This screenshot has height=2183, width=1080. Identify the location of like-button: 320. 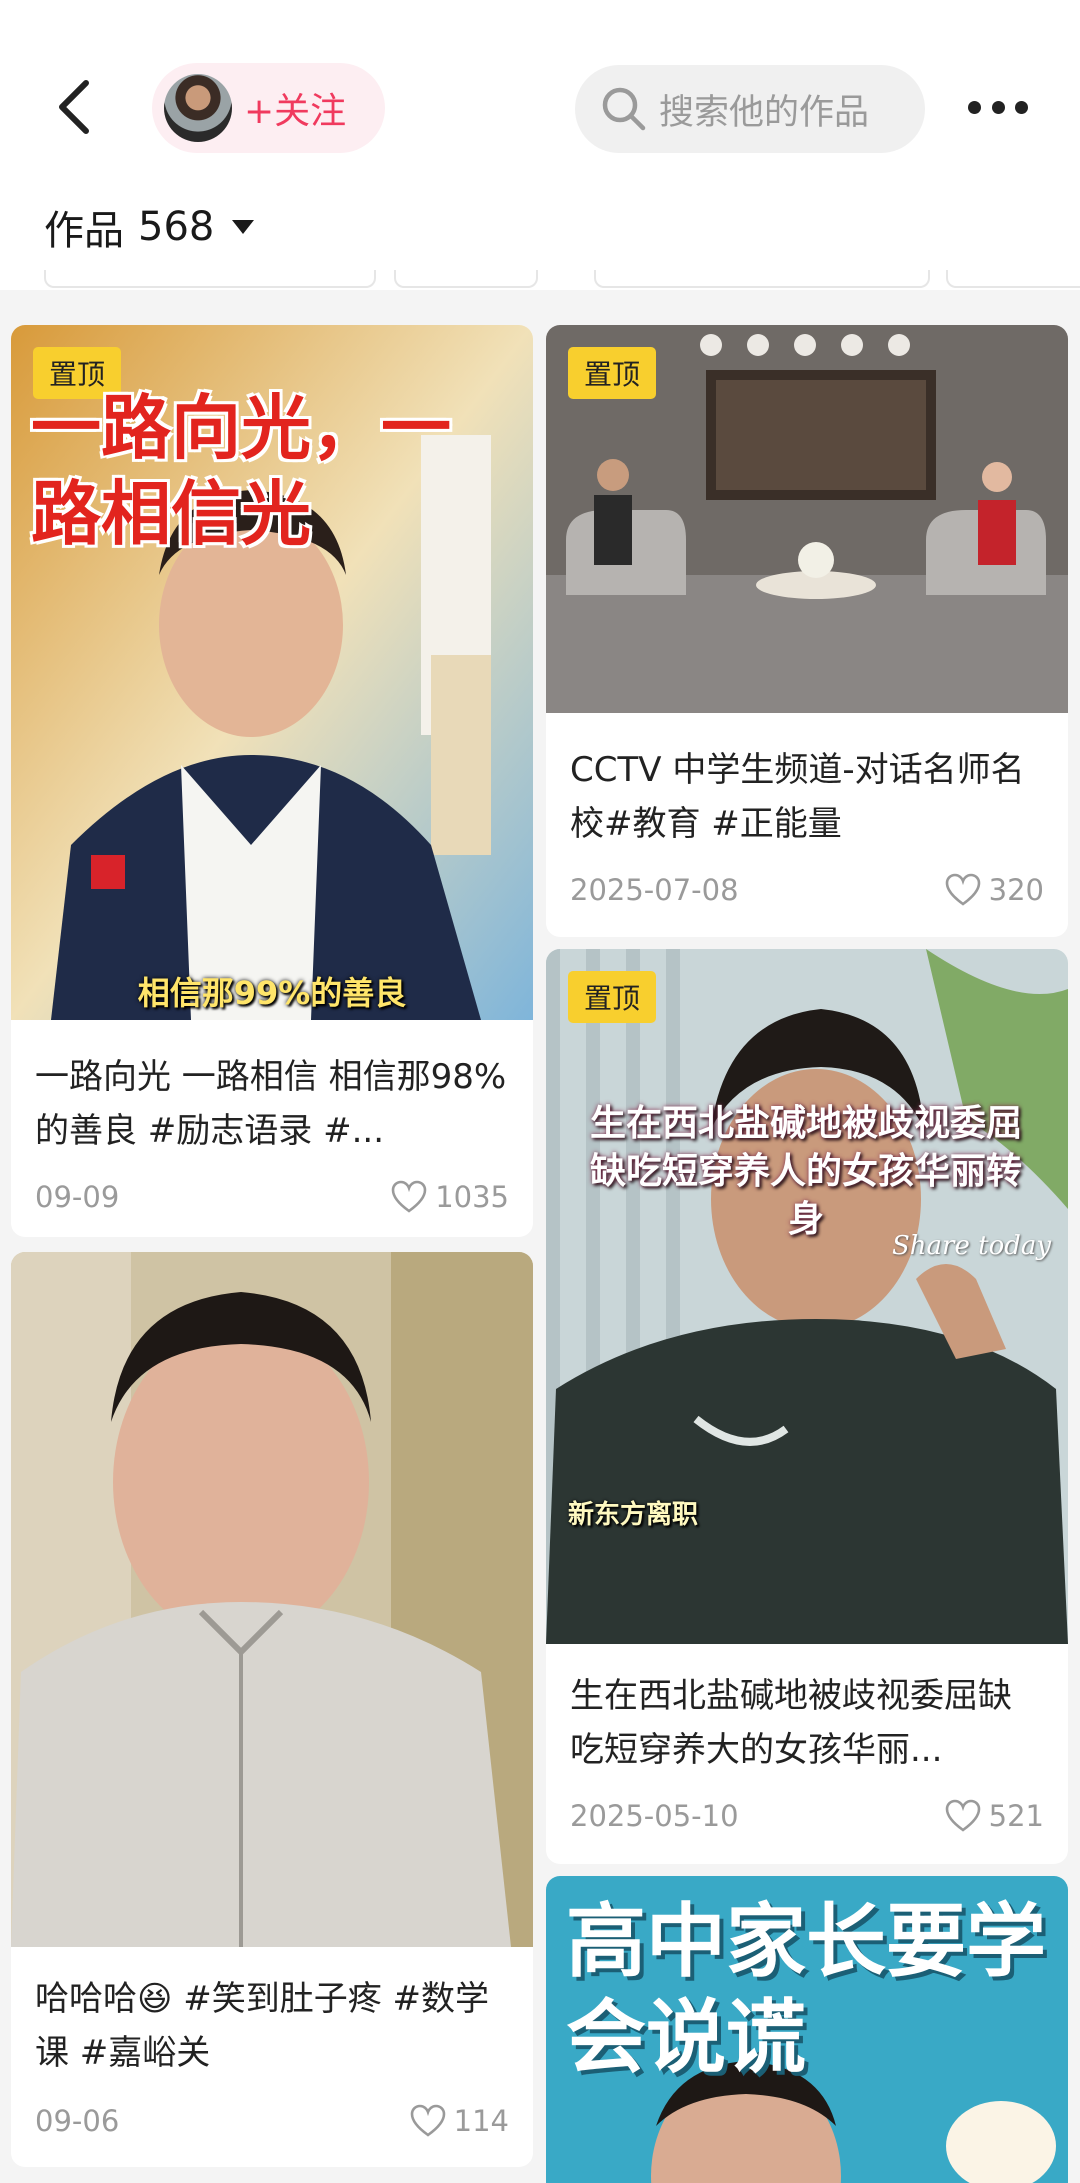
(994, 890).